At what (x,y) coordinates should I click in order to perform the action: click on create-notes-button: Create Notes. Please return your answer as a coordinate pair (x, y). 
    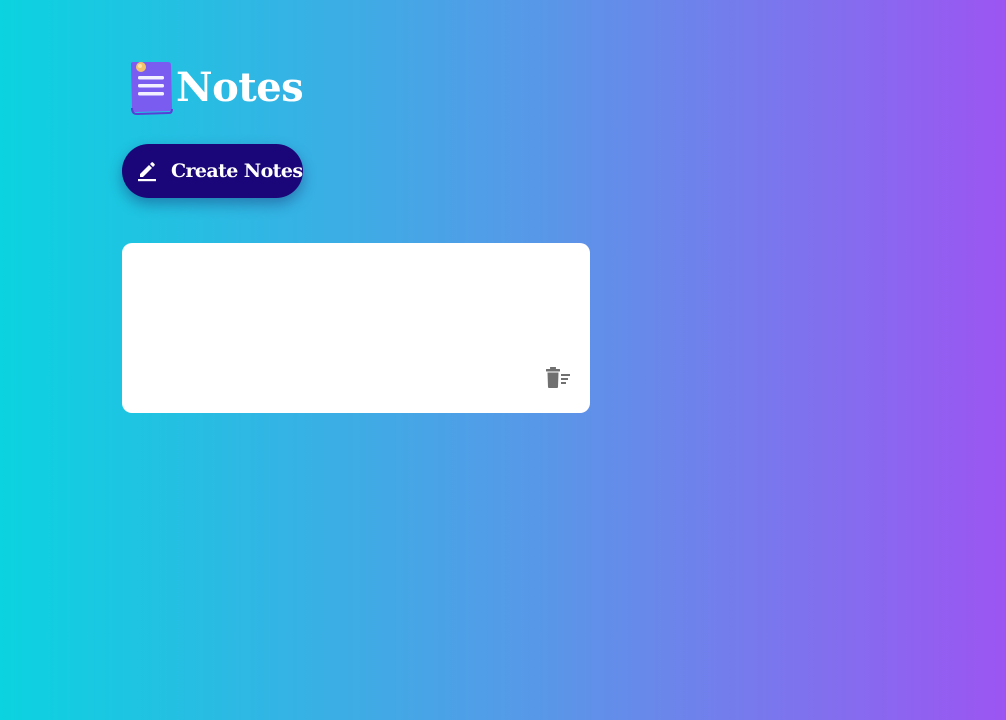
    Looking at the image, I should click on (212, 171).